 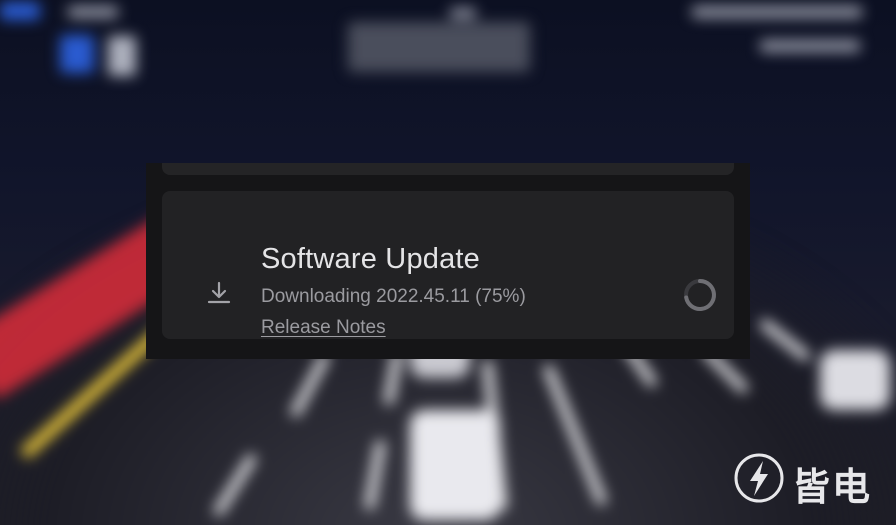 I want to click on status-bar-white-tile, so click(x=122, y=56).